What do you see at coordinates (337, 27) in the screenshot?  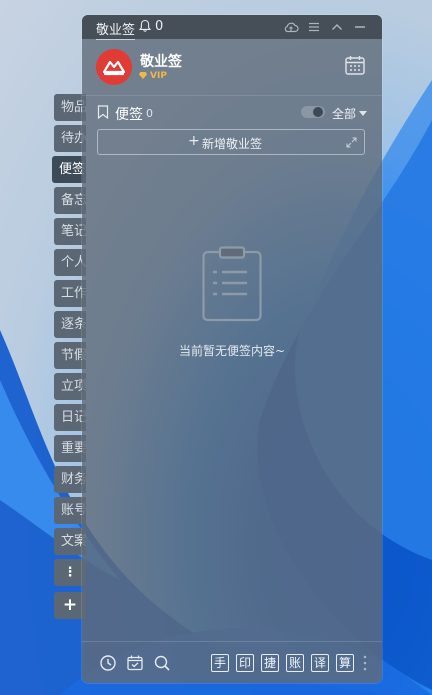 I see `collapse-icon` at bounding box center [337, 27].